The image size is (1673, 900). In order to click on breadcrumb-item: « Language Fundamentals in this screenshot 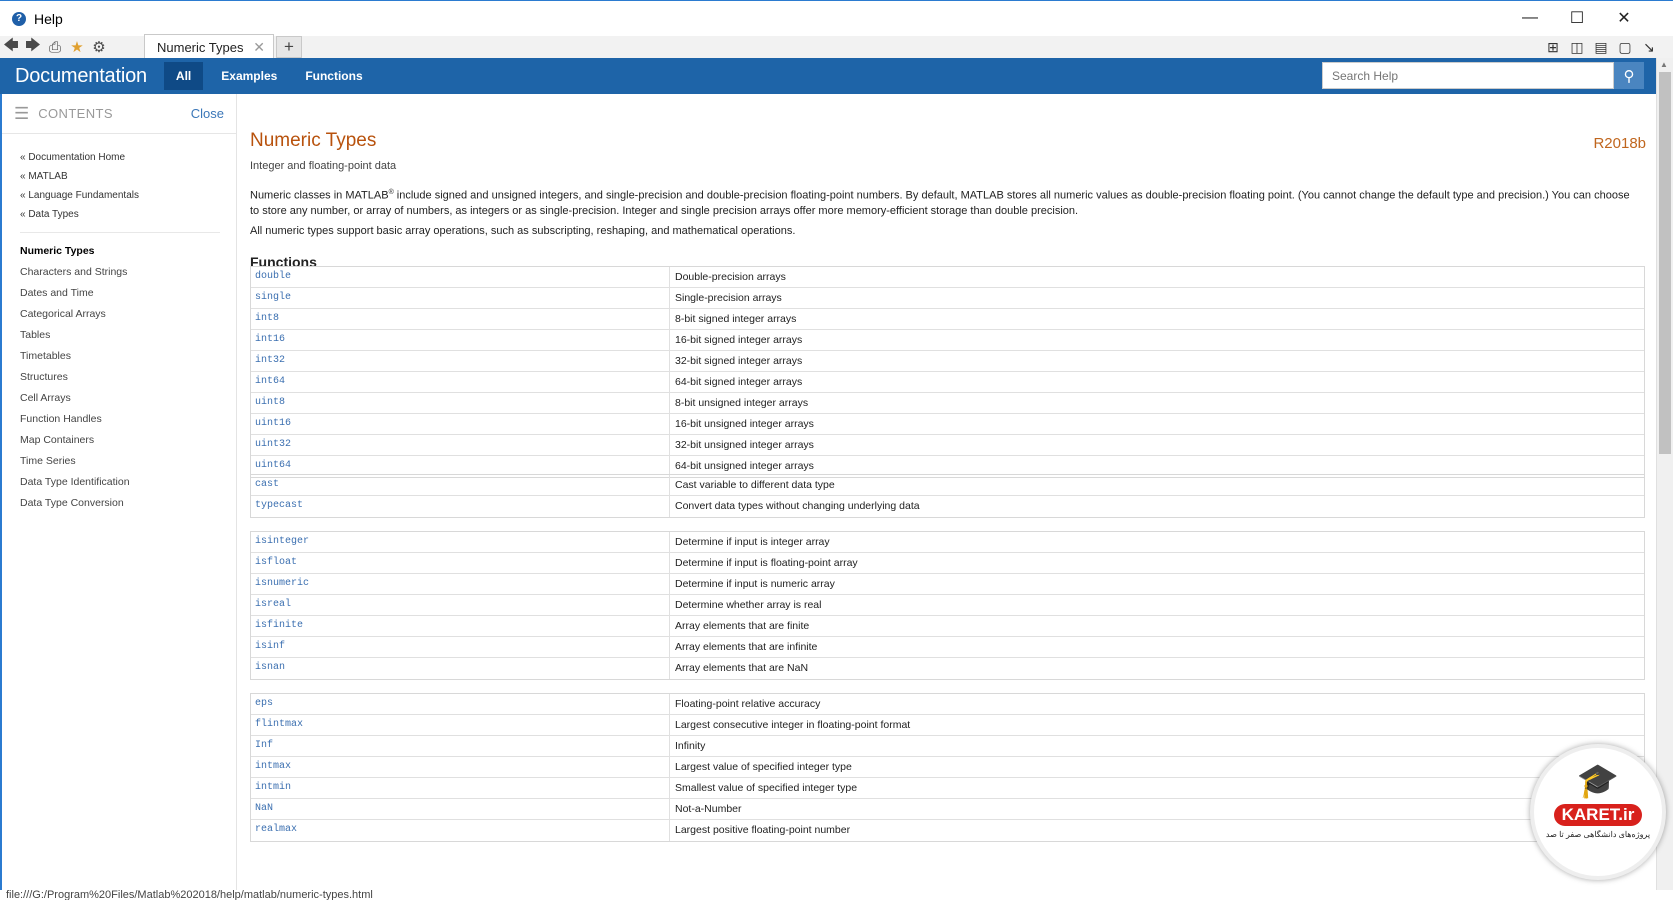, I will do `click(128, 195)`.